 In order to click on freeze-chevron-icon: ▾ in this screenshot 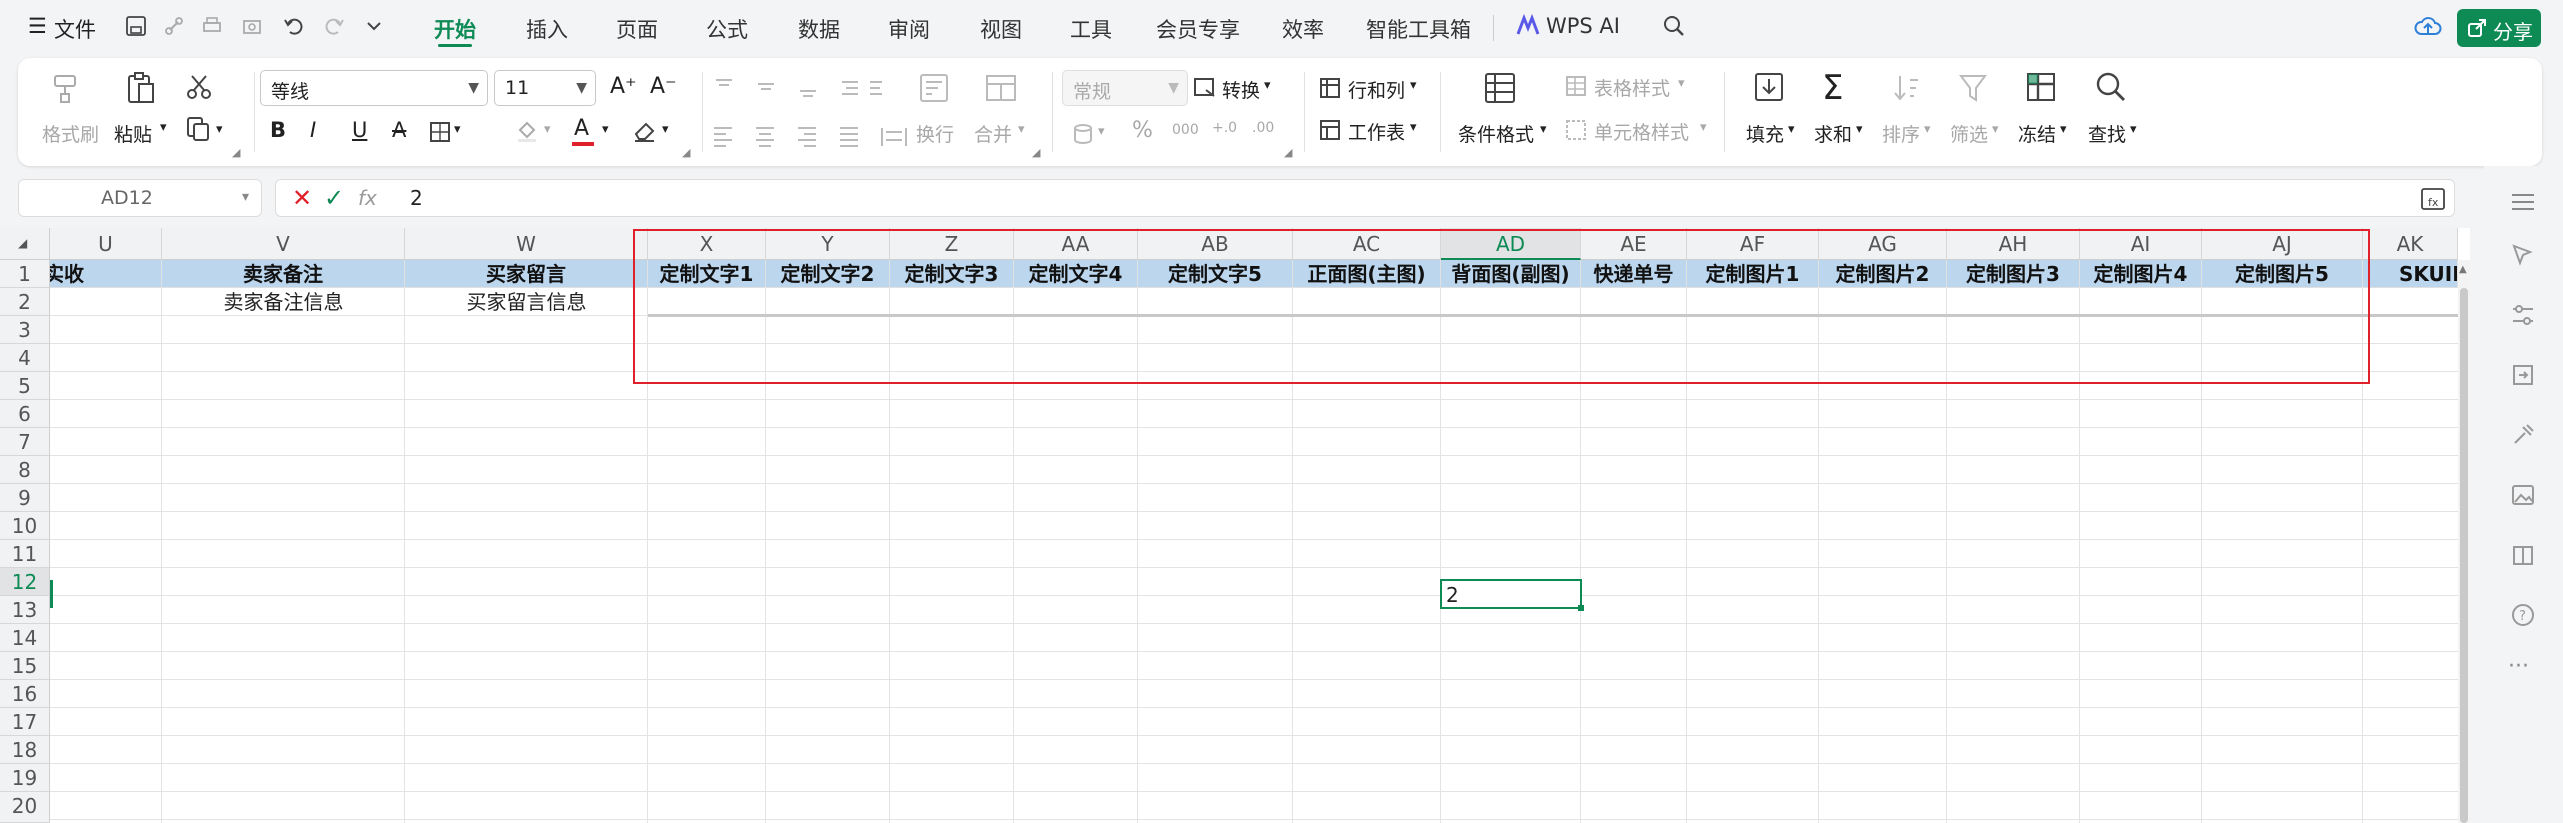, I will do `click(2063, 129)`.